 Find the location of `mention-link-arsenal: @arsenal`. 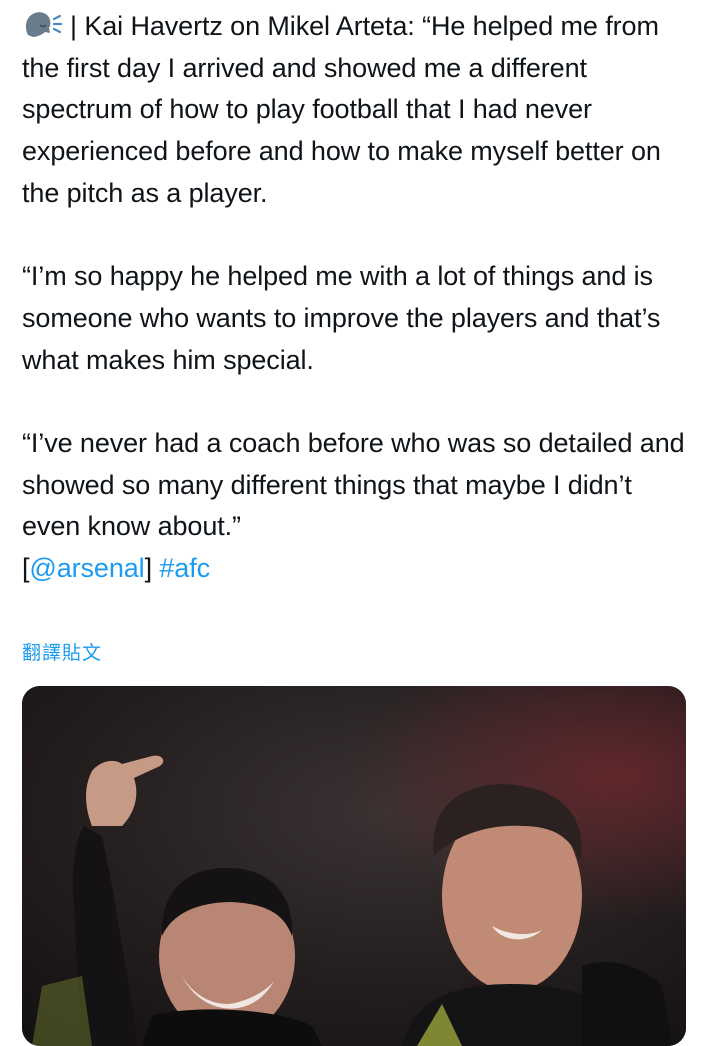

mention-link-arsenal: @arsenal is located at coordinates (86, 568).